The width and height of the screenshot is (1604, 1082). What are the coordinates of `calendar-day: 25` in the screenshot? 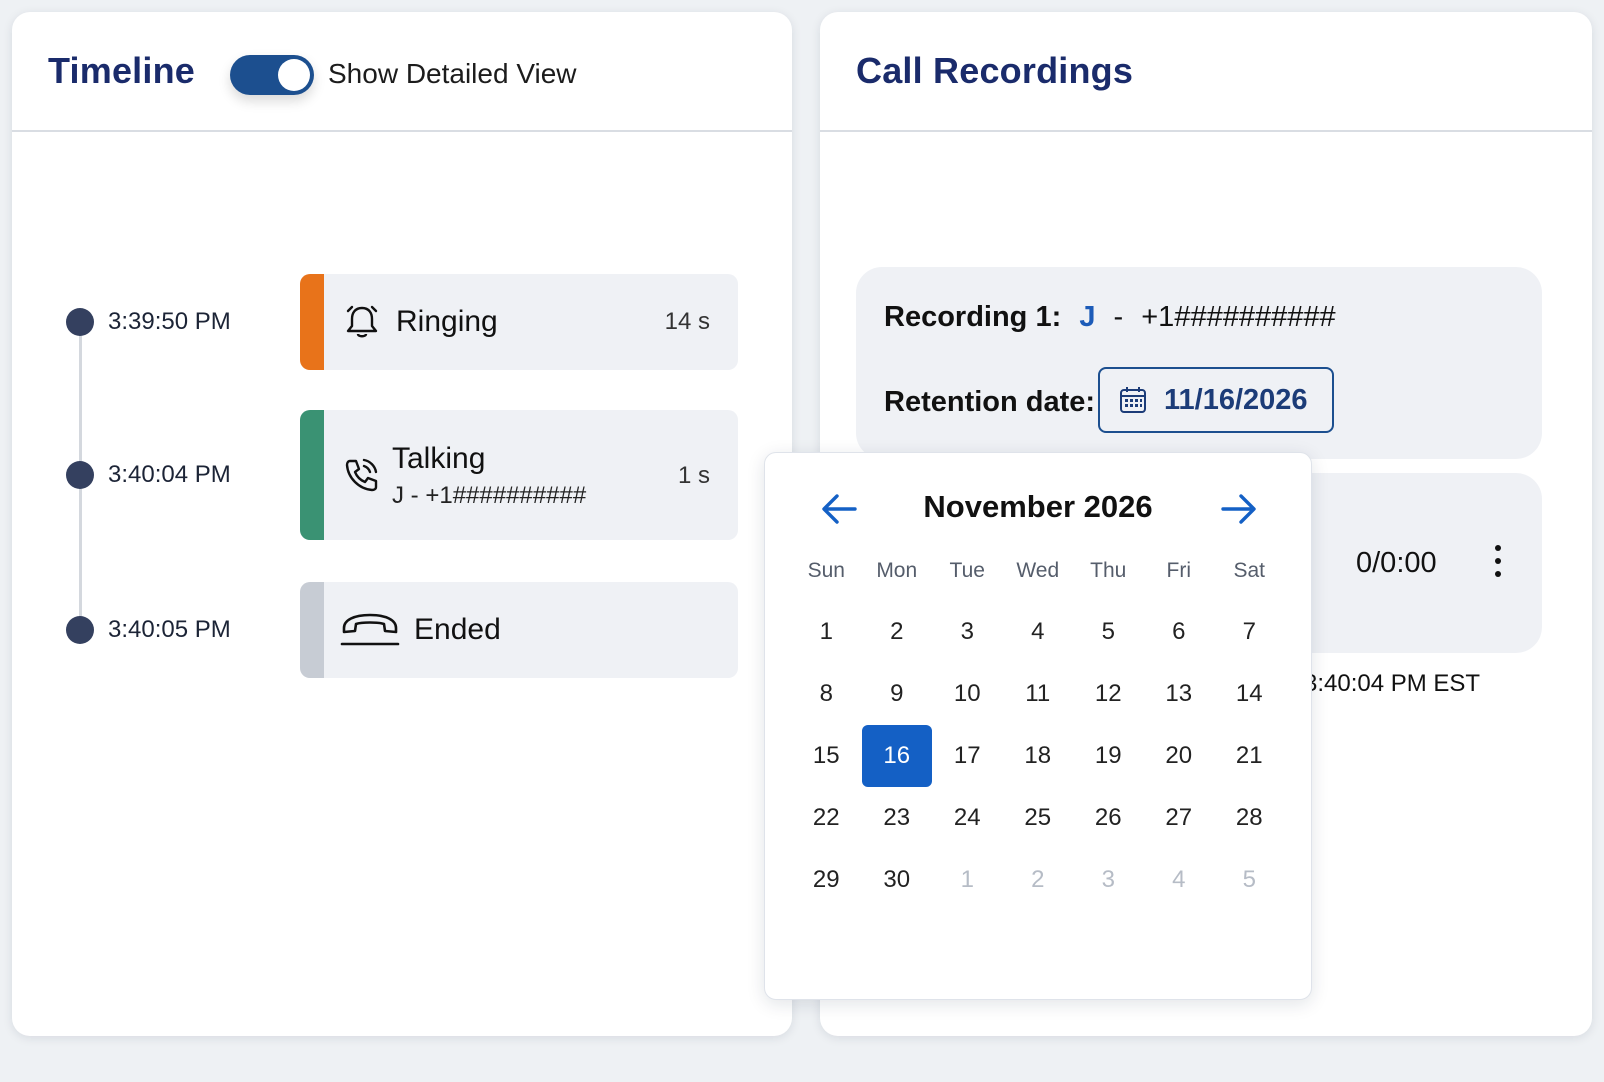 It's located at (1038, 818).